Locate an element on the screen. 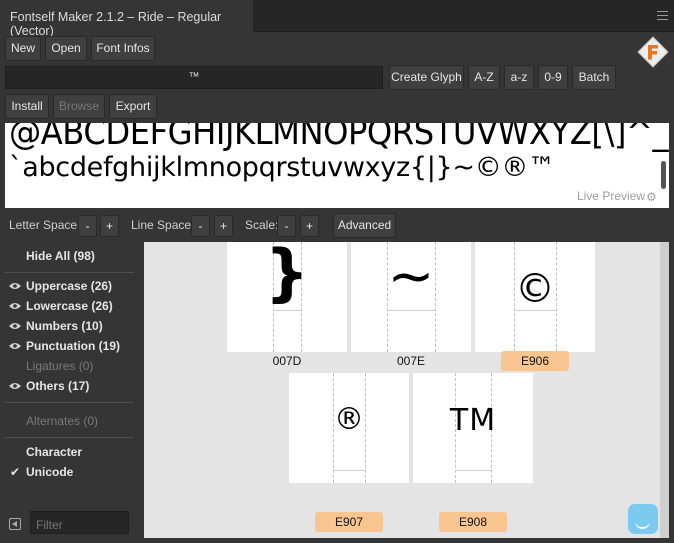 This screenshot has width=674, height=543. open-button: Open is located at coordinates (66, 48).